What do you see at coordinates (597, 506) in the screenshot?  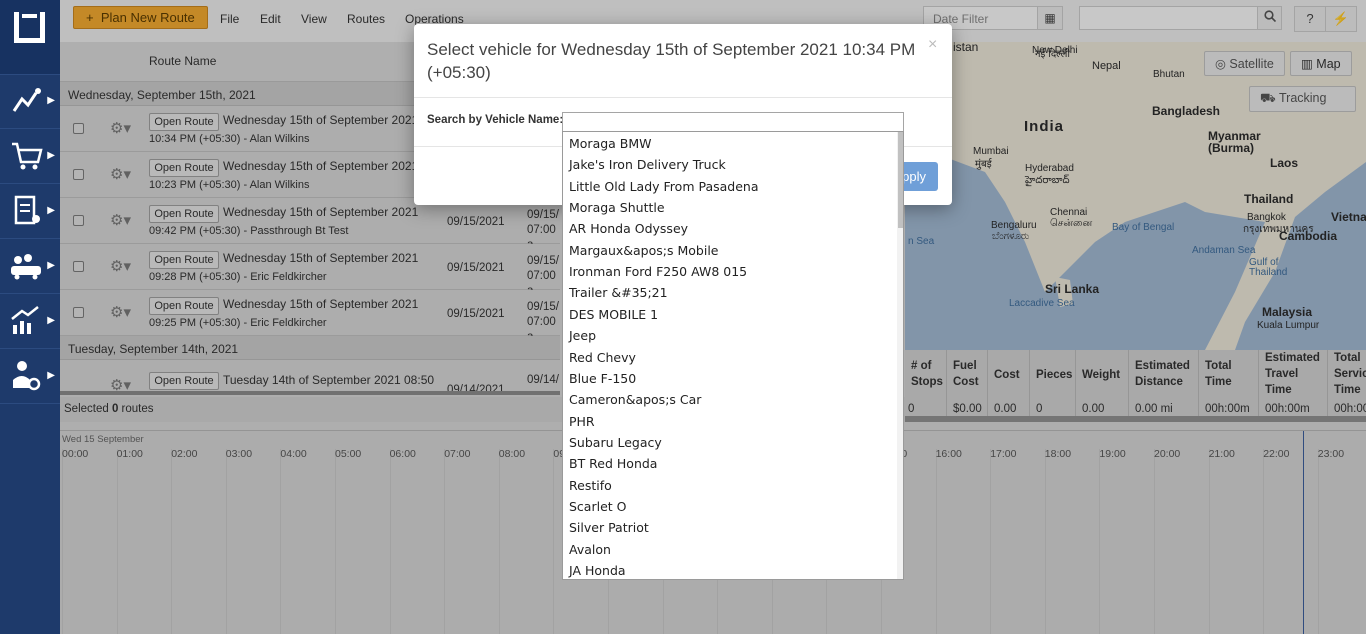 I see `vehicle-option: Scarlet O` at bounding box center [597, 506].